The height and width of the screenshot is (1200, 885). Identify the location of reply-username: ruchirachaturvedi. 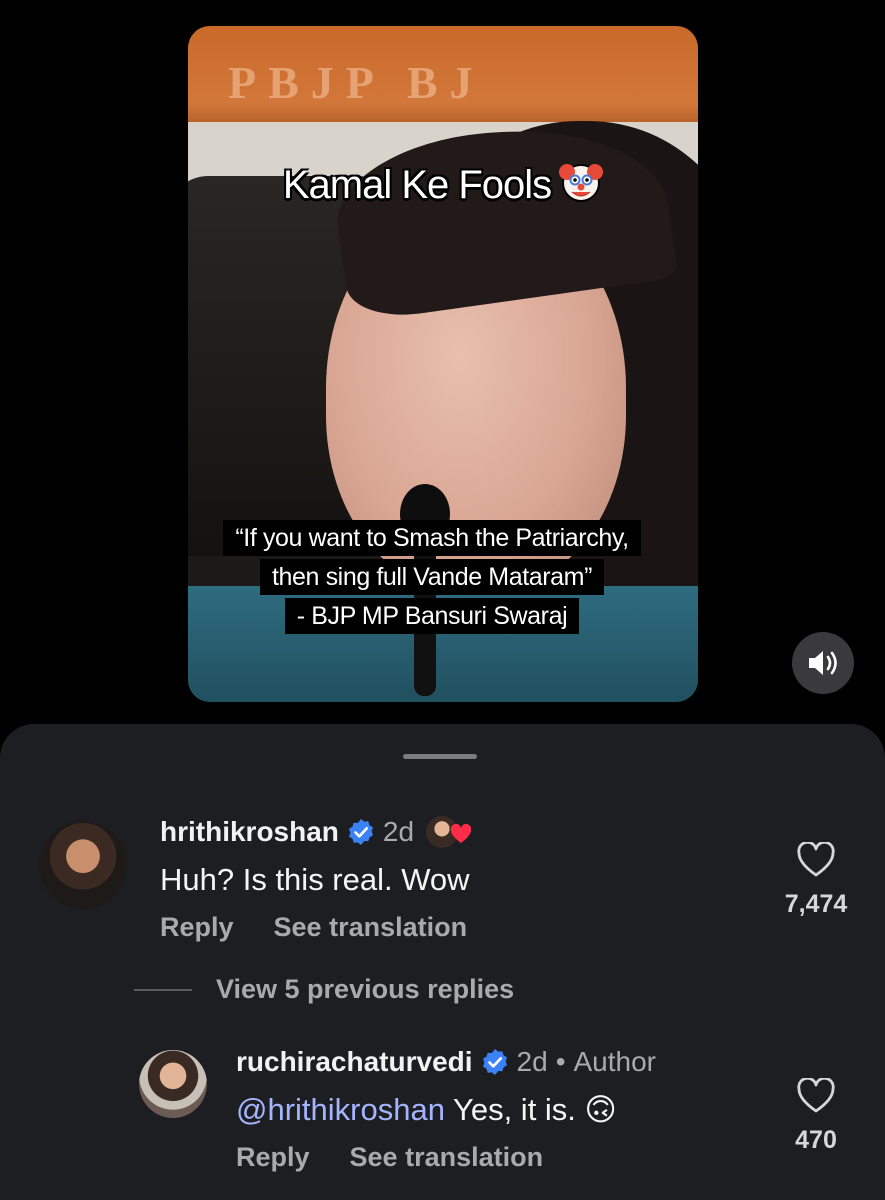
(354, 1062).